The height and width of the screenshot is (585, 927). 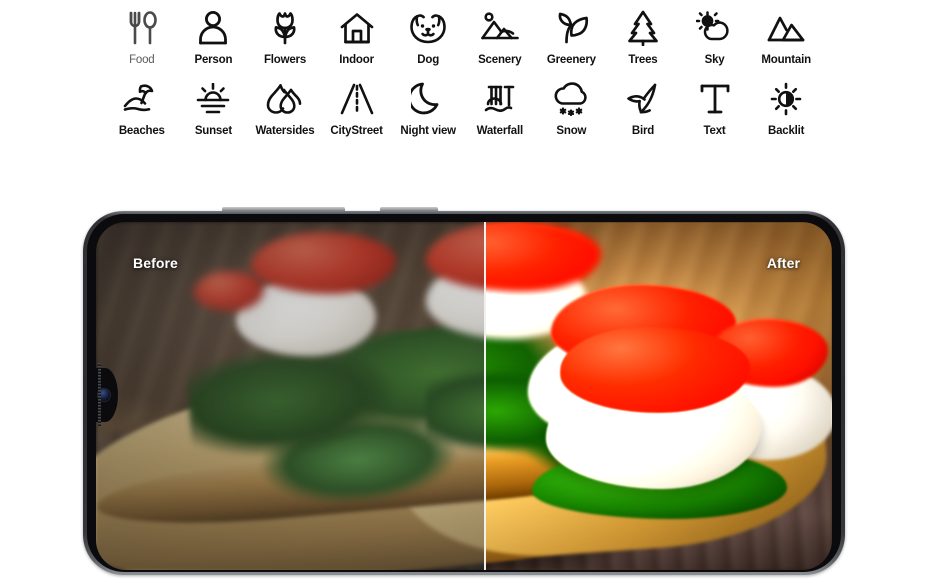 I want to click on person-icon, so click(x=213, y=28).